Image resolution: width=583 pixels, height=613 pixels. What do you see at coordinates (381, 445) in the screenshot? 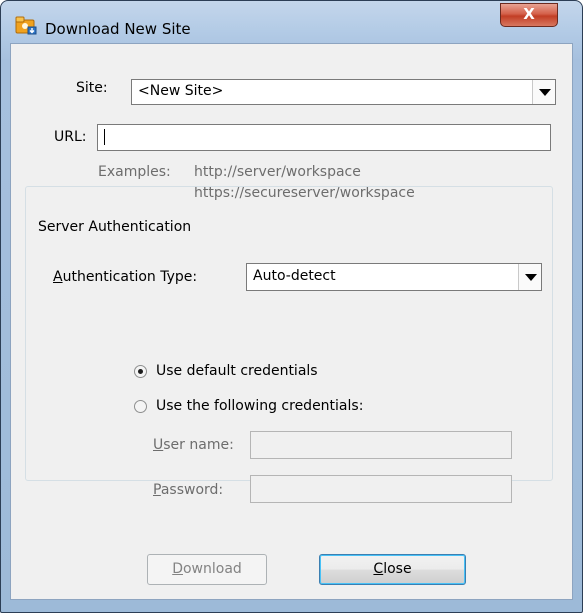
I see `user-name-input` at bounding box center [381, 445].